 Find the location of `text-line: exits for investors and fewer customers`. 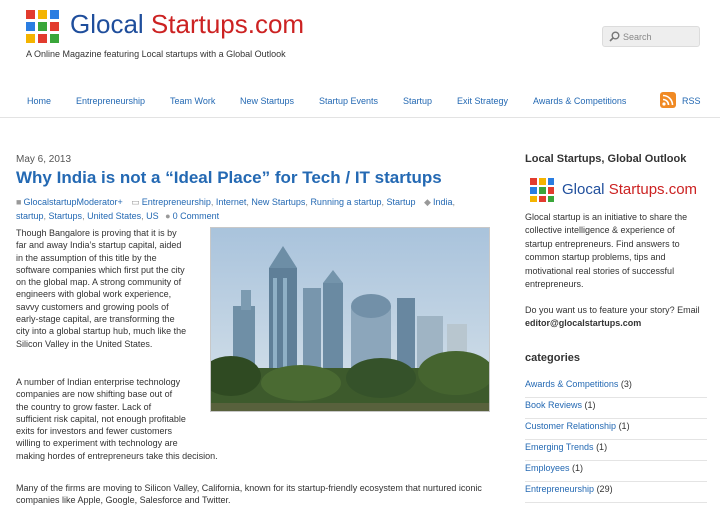

text-line: exits for investors and fewer customers is located at coordinates (94, 431).